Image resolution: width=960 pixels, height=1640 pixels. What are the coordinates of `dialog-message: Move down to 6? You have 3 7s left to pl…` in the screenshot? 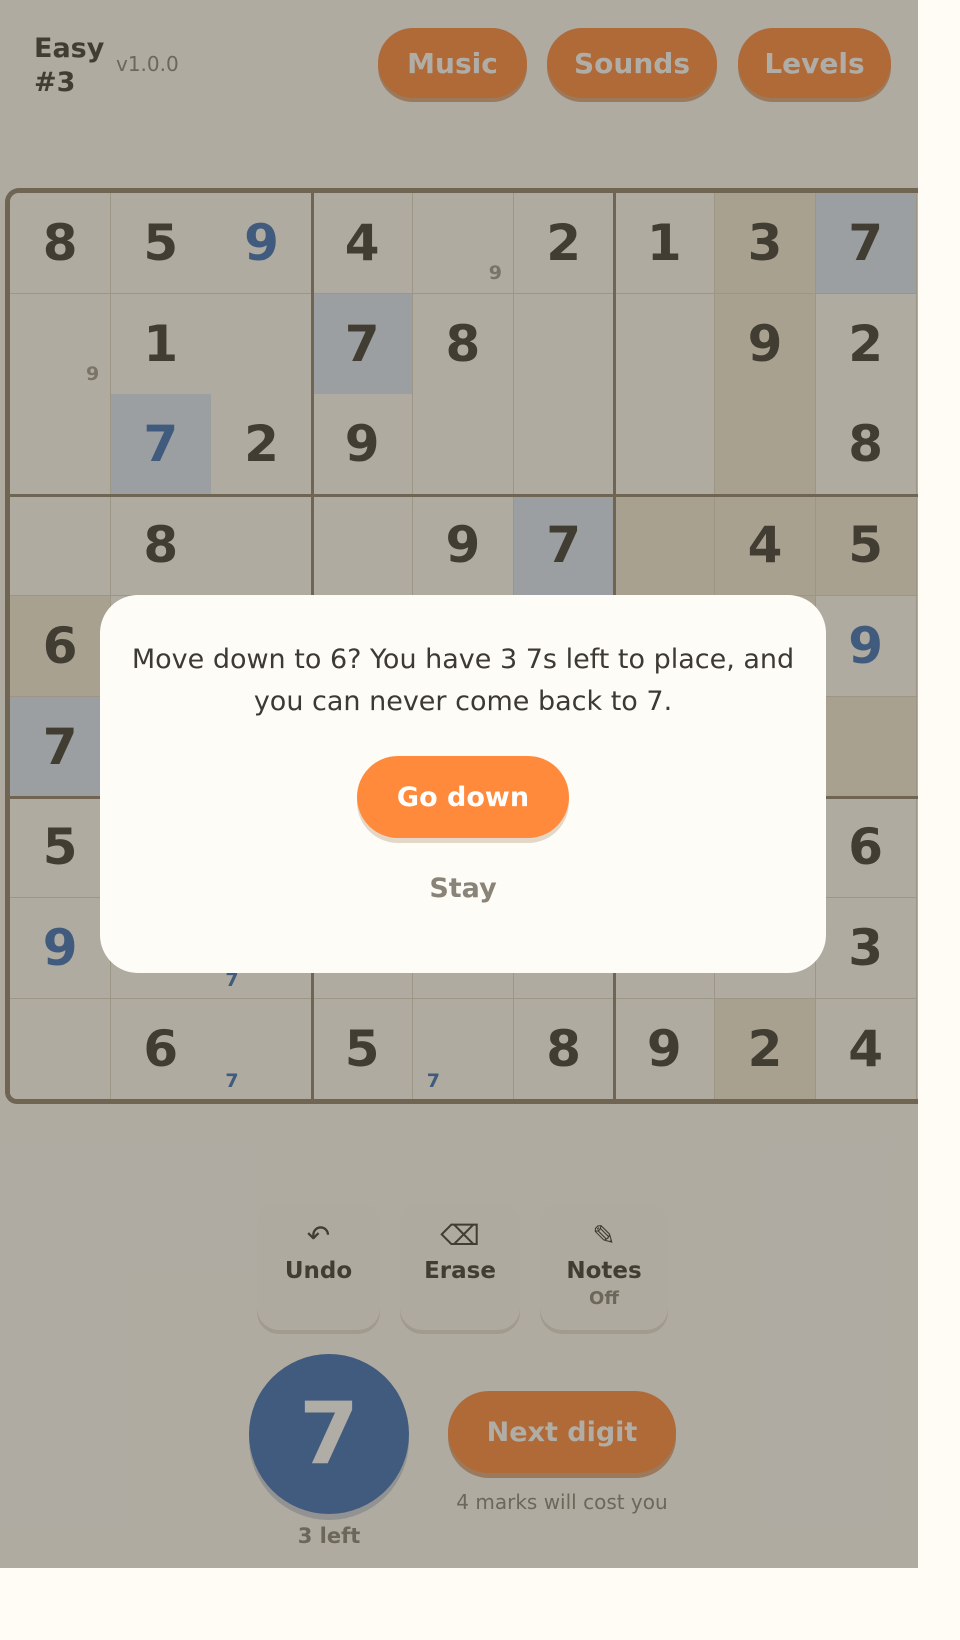 It's located at (463, 680).